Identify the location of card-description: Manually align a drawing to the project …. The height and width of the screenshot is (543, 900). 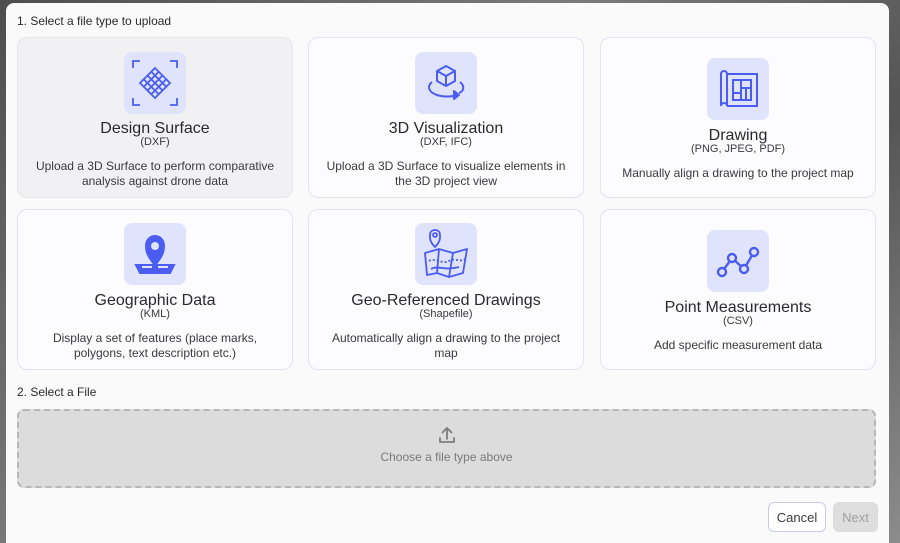
(738, 173).